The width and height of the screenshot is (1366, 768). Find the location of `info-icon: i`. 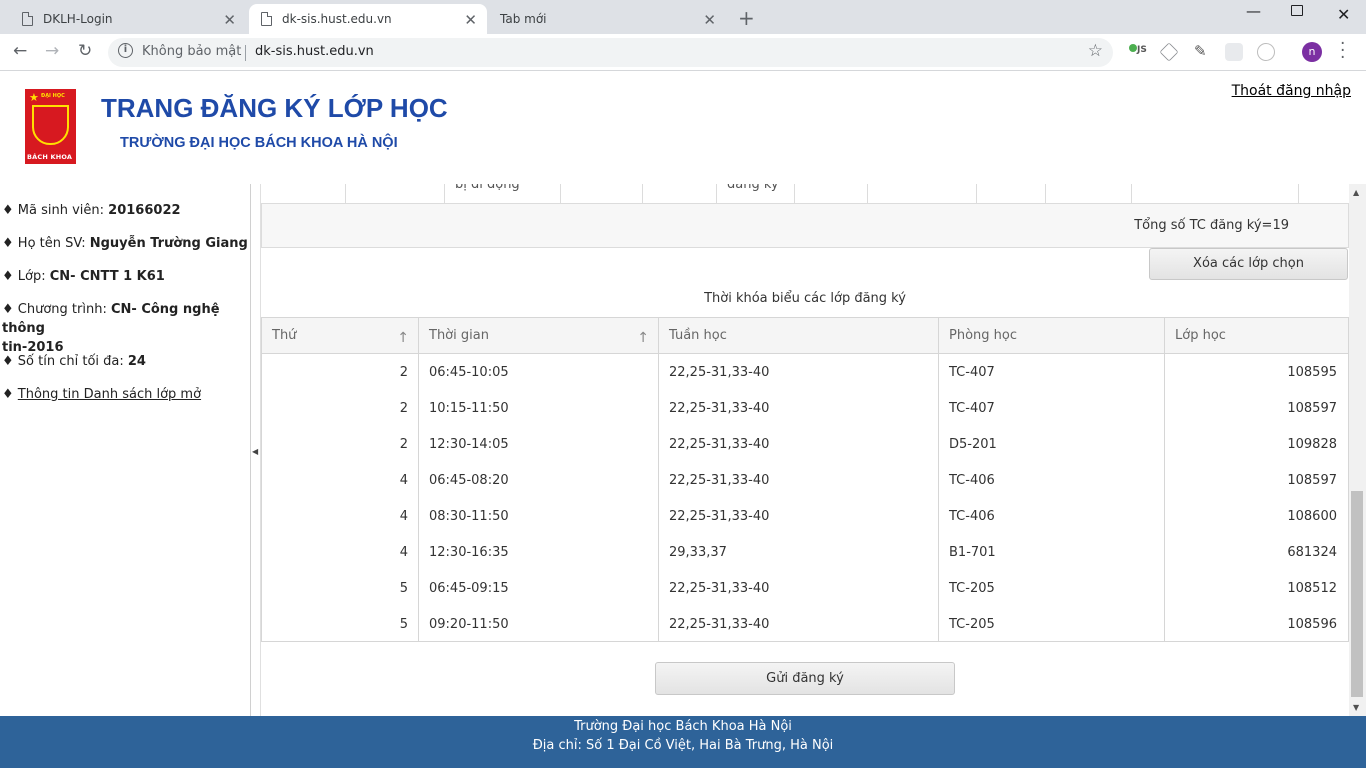

info-icon: i is located at coordinates (125, 50).